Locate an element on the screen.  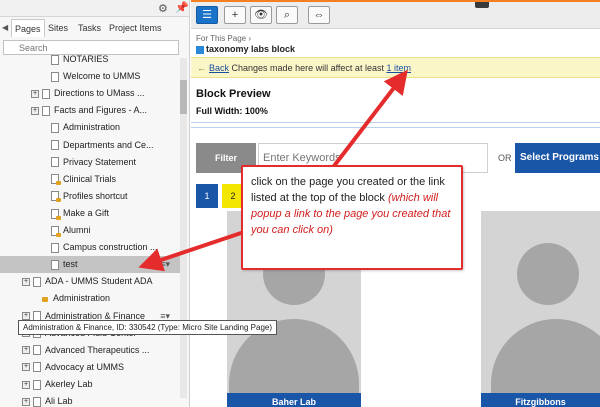
block-preview-title: Block Preview is located at coordinates (233, 94).